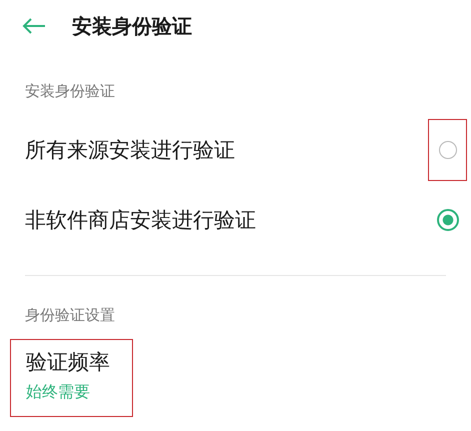  Describe the element at coordinates (70, 315) in the screenshot. I see `section-label: 身份验证设置` at that location.